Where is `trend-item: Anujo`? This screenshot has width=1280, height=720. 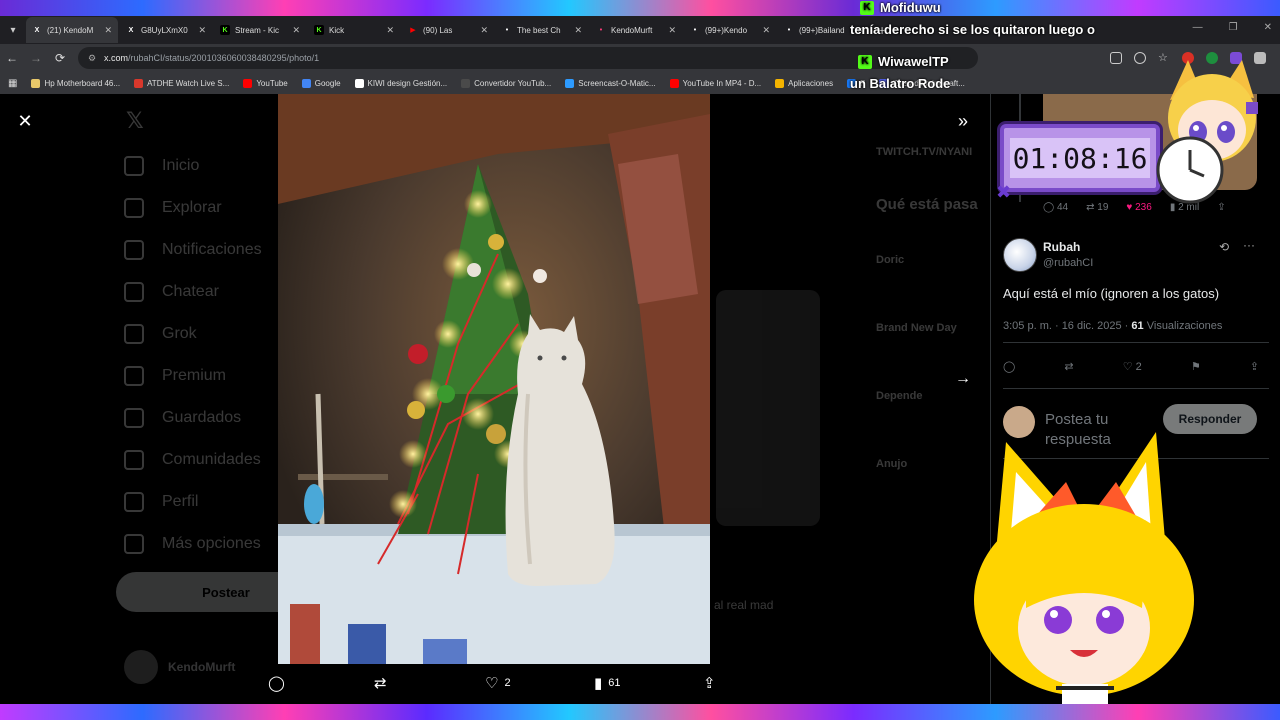
trend-item: Anujo is located at coordinates (891, 464).